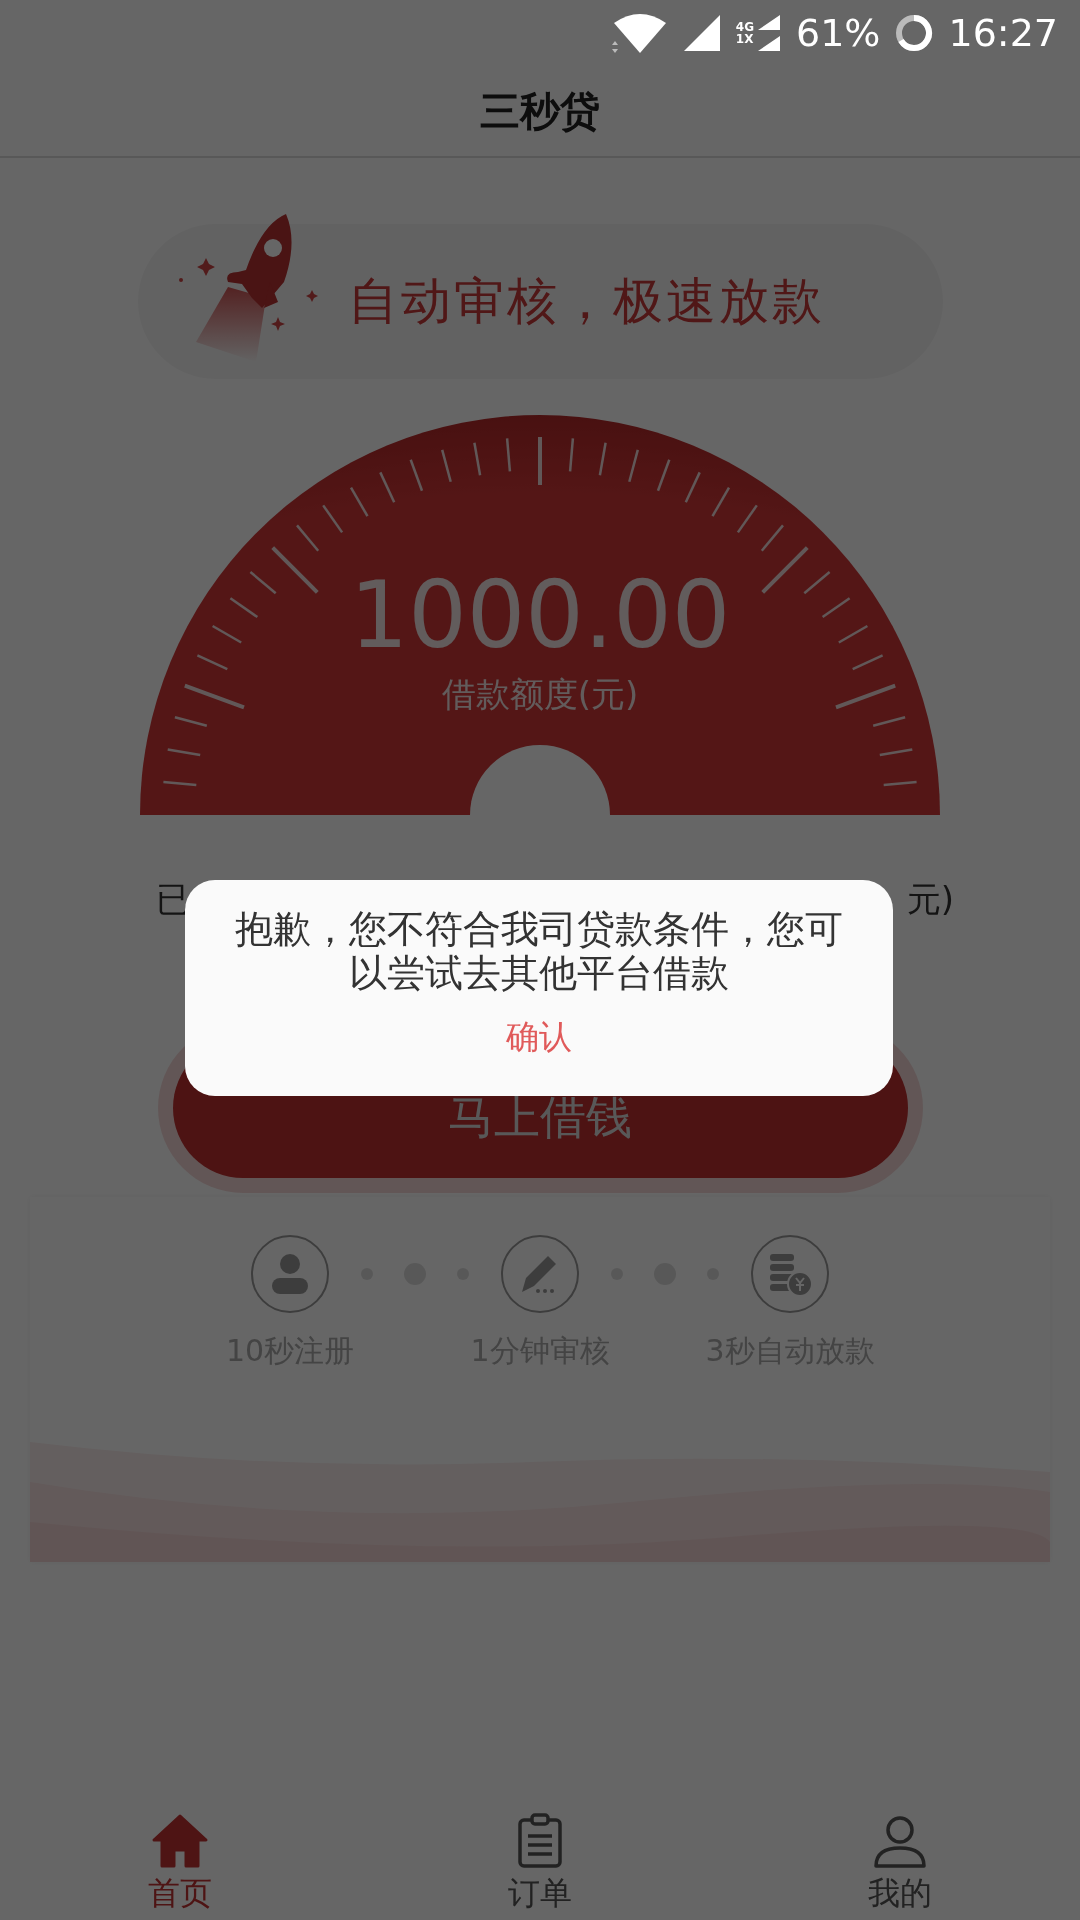  I want to click on wifi-icon, so click(639, 33).